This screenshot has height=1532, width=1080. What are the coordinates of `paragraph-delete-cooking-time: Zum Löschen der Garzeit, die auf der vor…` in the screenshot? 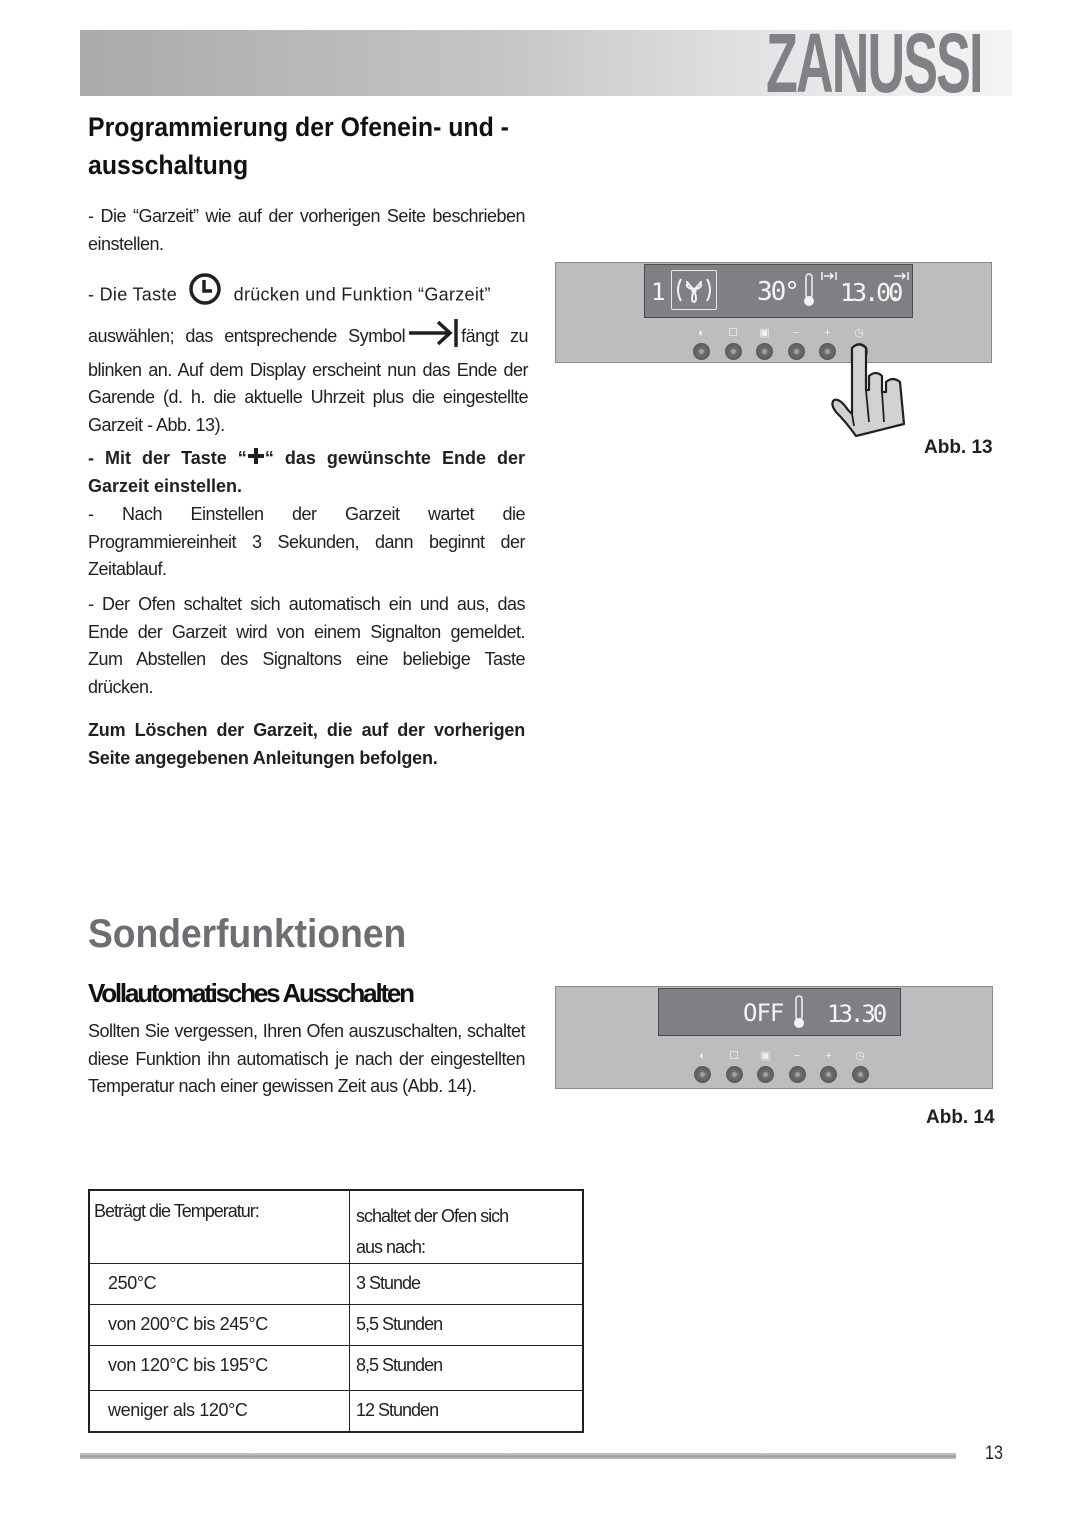 It's located at (306, 744).